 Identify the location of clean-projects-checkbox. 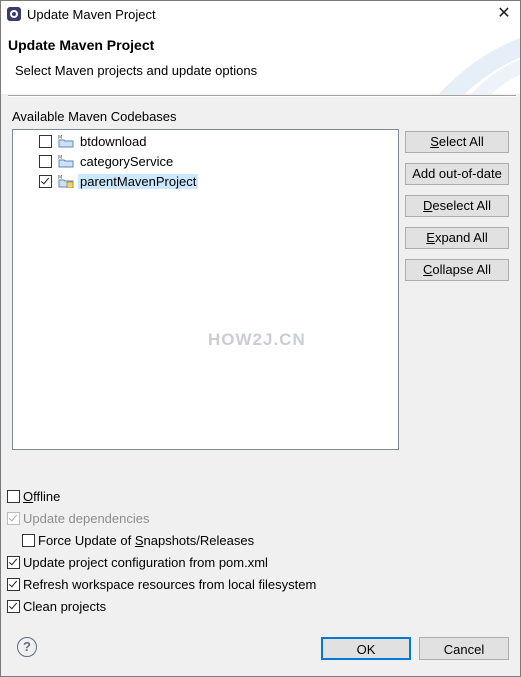
(13, 606).